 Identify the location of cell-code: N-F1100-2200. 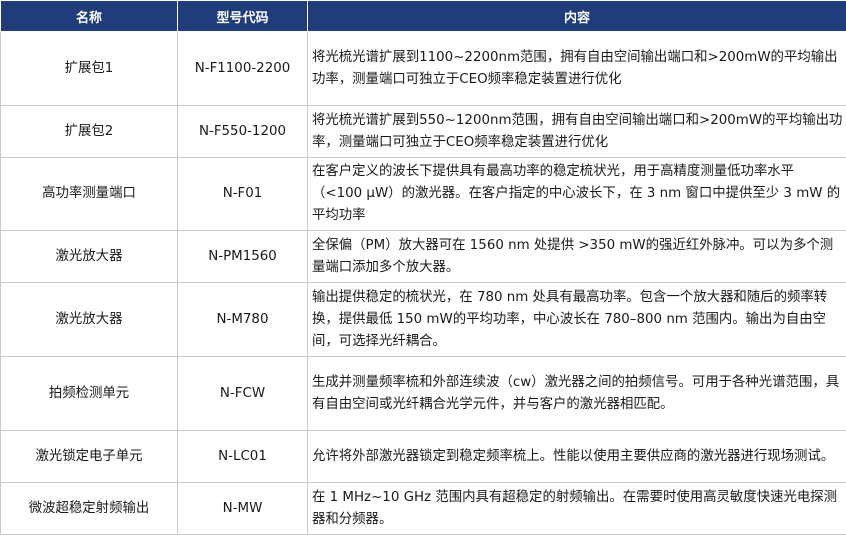
(242, 68).